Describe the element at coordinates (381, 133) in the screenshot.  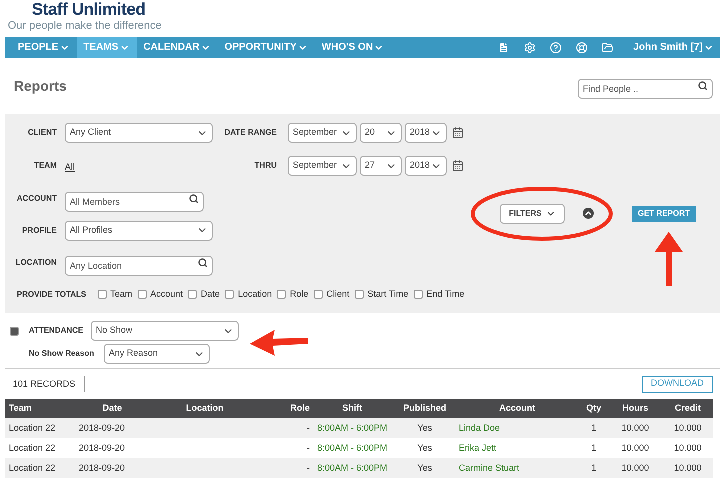
I see `day-select: 20` at that location.